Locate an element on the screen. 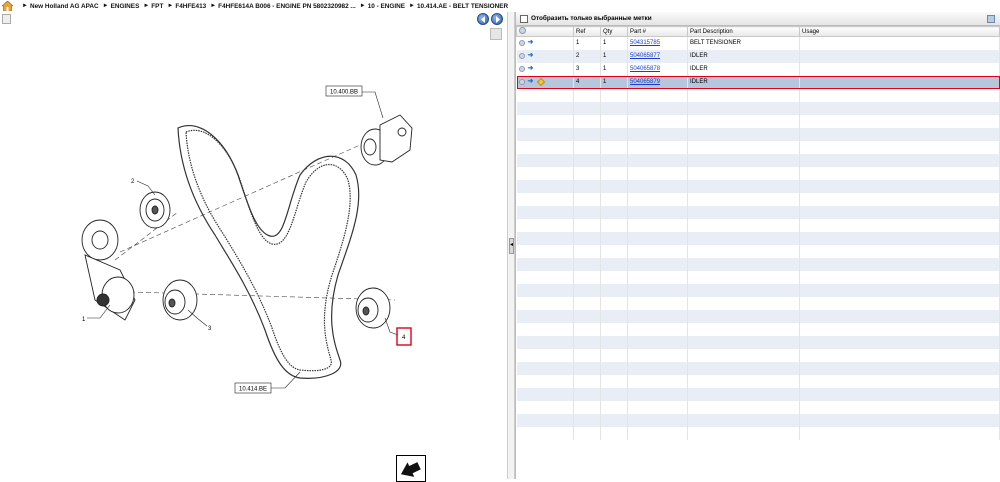 The width and height of the screenshot is (1000, 482). breadcrumb-item-fpt: ► FPT is located at coordinates (151, 6).